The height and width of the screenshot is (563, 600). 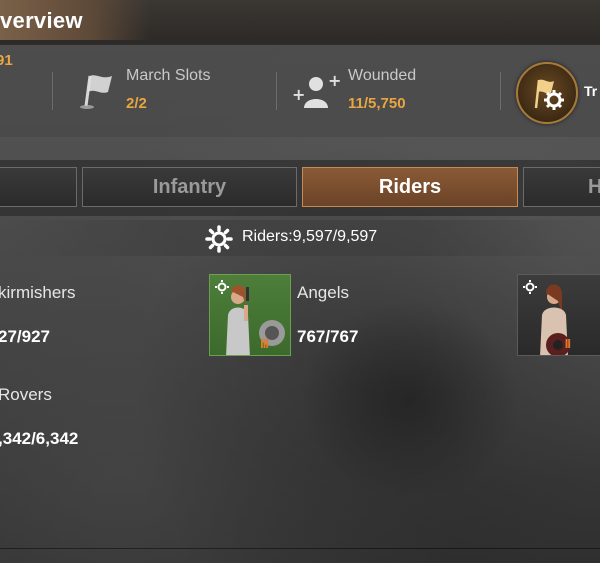 What do you see at coordinates (39, 438) in the screenshot?
I see `unit-count-rovers: ,342/6,342` at bounding box center [39, 438].